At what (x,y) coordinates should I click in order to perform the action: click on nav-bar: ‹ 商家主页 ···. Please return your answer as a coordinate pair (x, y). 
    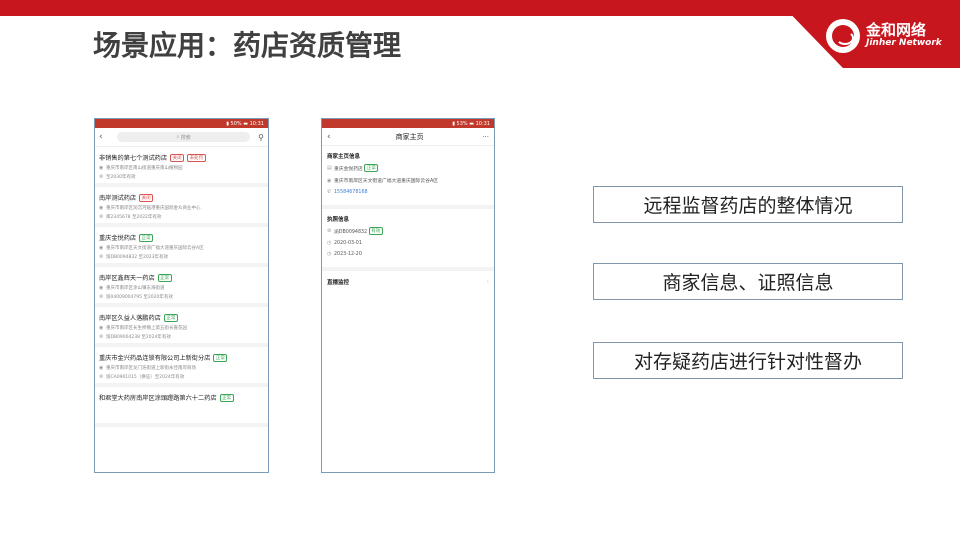
    Looking at the image, I should click on (408, 137).